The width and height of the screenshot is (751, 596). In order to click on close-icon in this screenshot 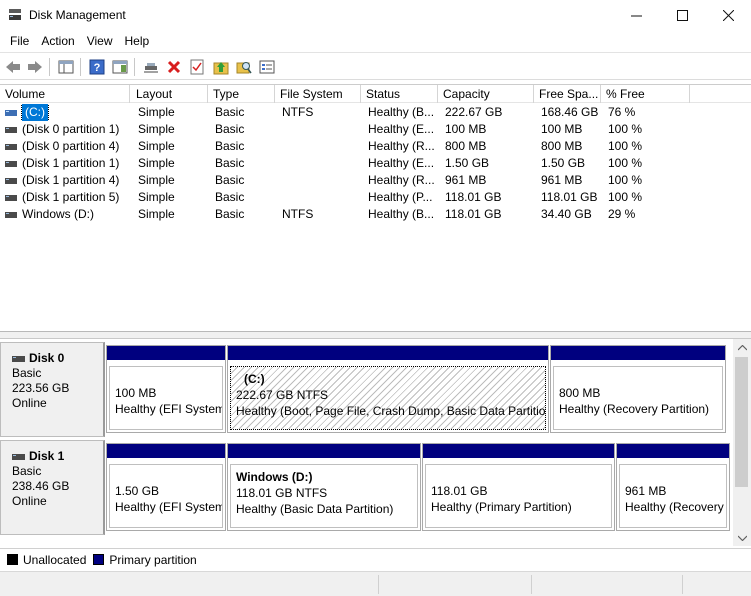, I will do `click(728, 15)`.